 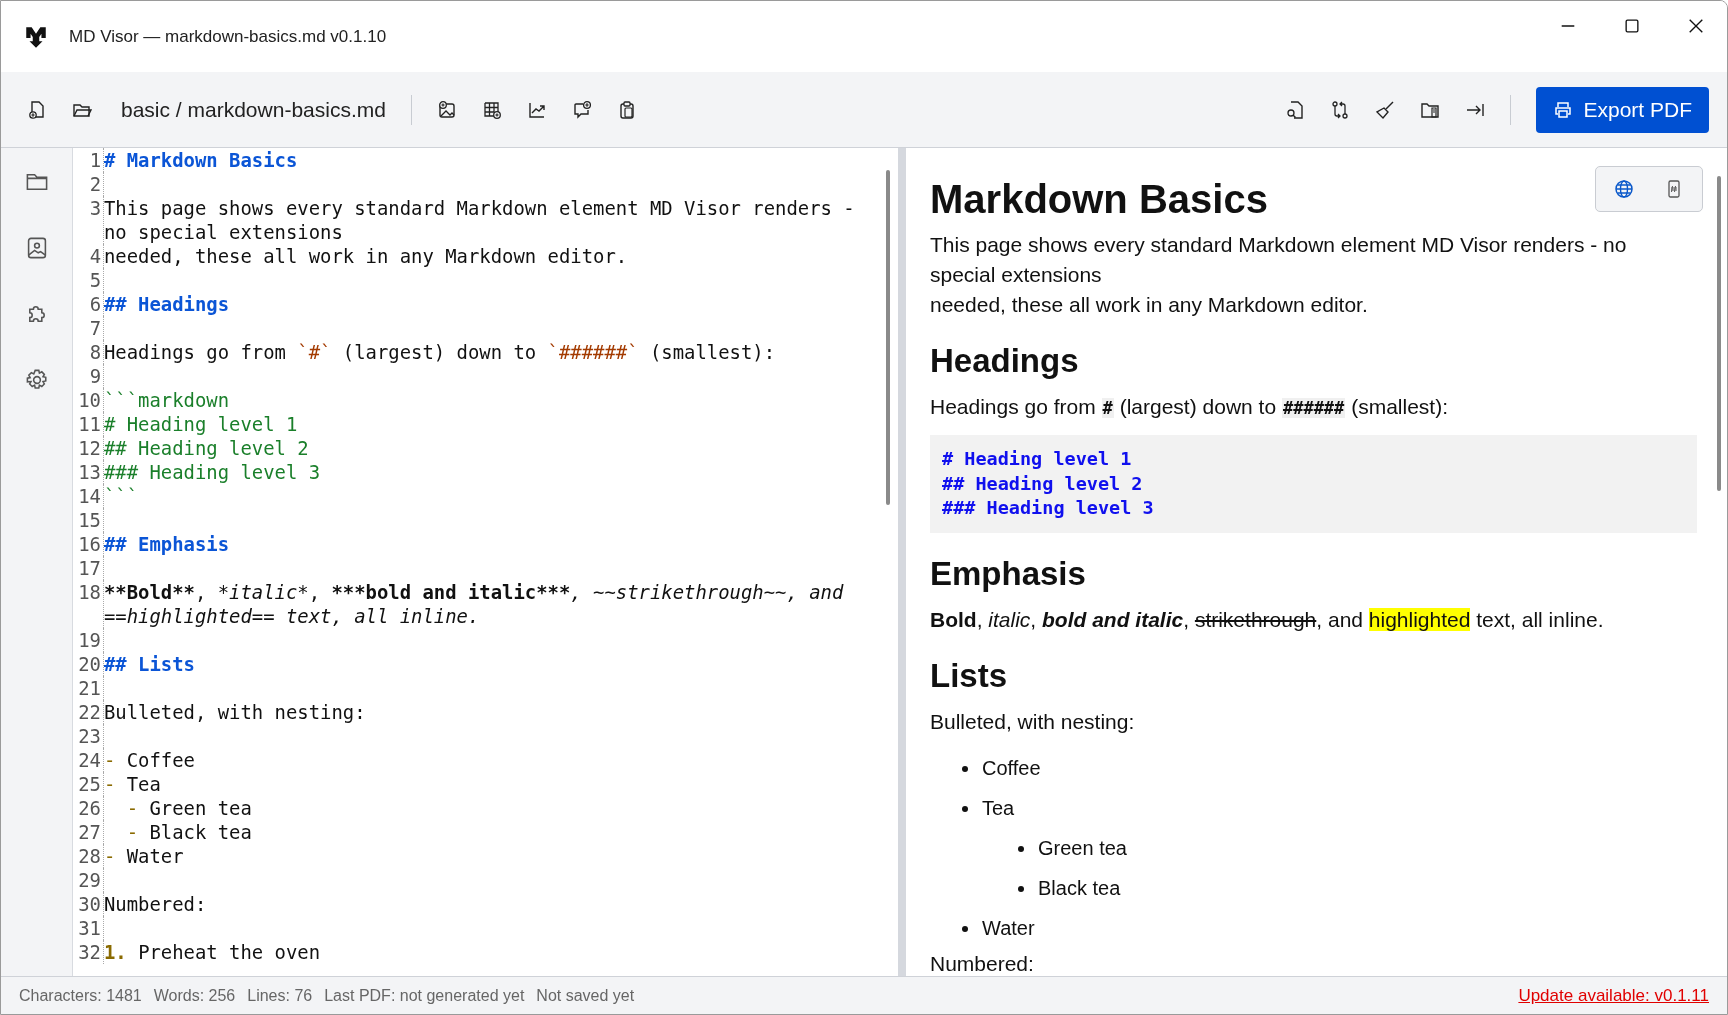 I want to click on line-number: 22, so click(x=88, y=712).